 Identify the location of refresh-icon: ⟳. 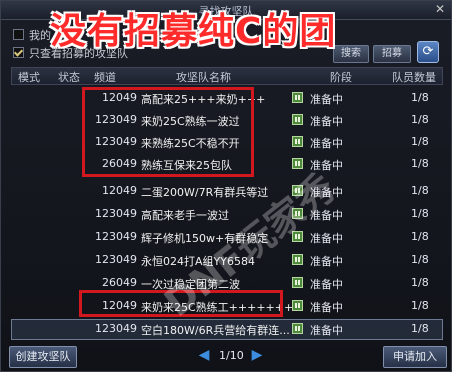
(428, 52).